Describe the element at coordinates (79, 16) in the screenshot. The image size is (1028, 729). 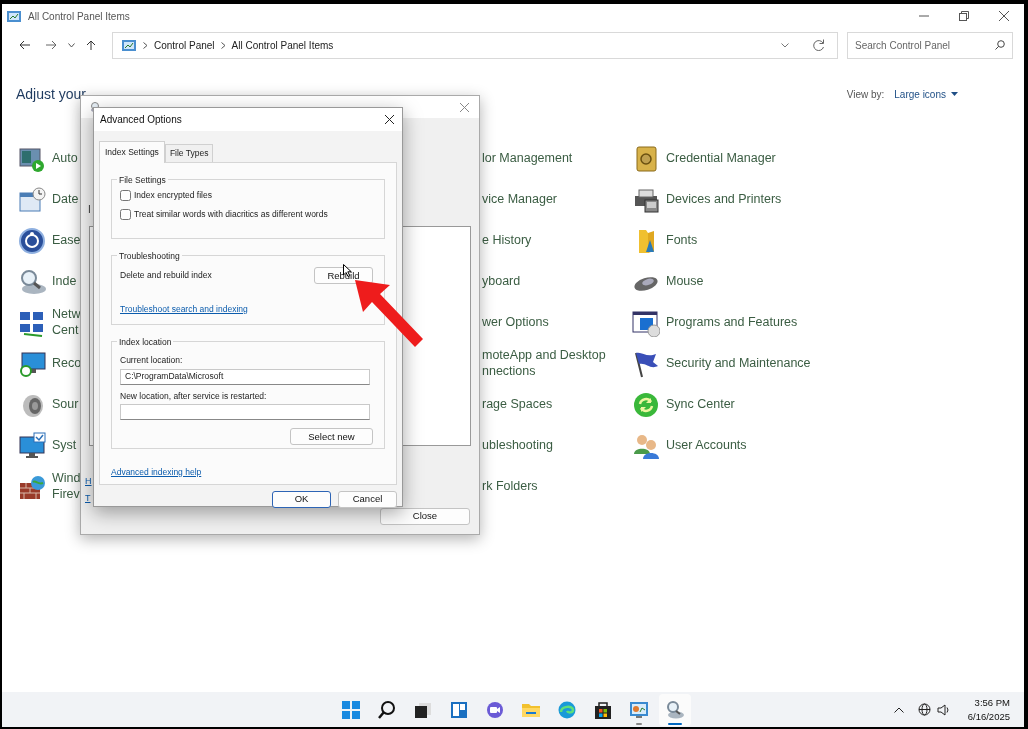
I see `window-title: All Control Panel Items` at that location.